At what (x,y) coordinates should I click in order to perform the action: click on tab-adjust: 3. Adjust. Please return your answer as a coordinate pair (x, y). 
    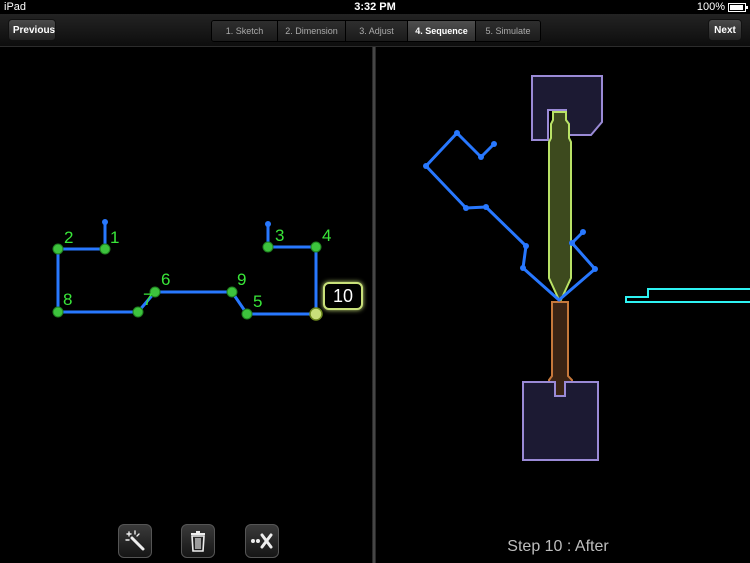
    Looking at the image, I should click on (377, 31).